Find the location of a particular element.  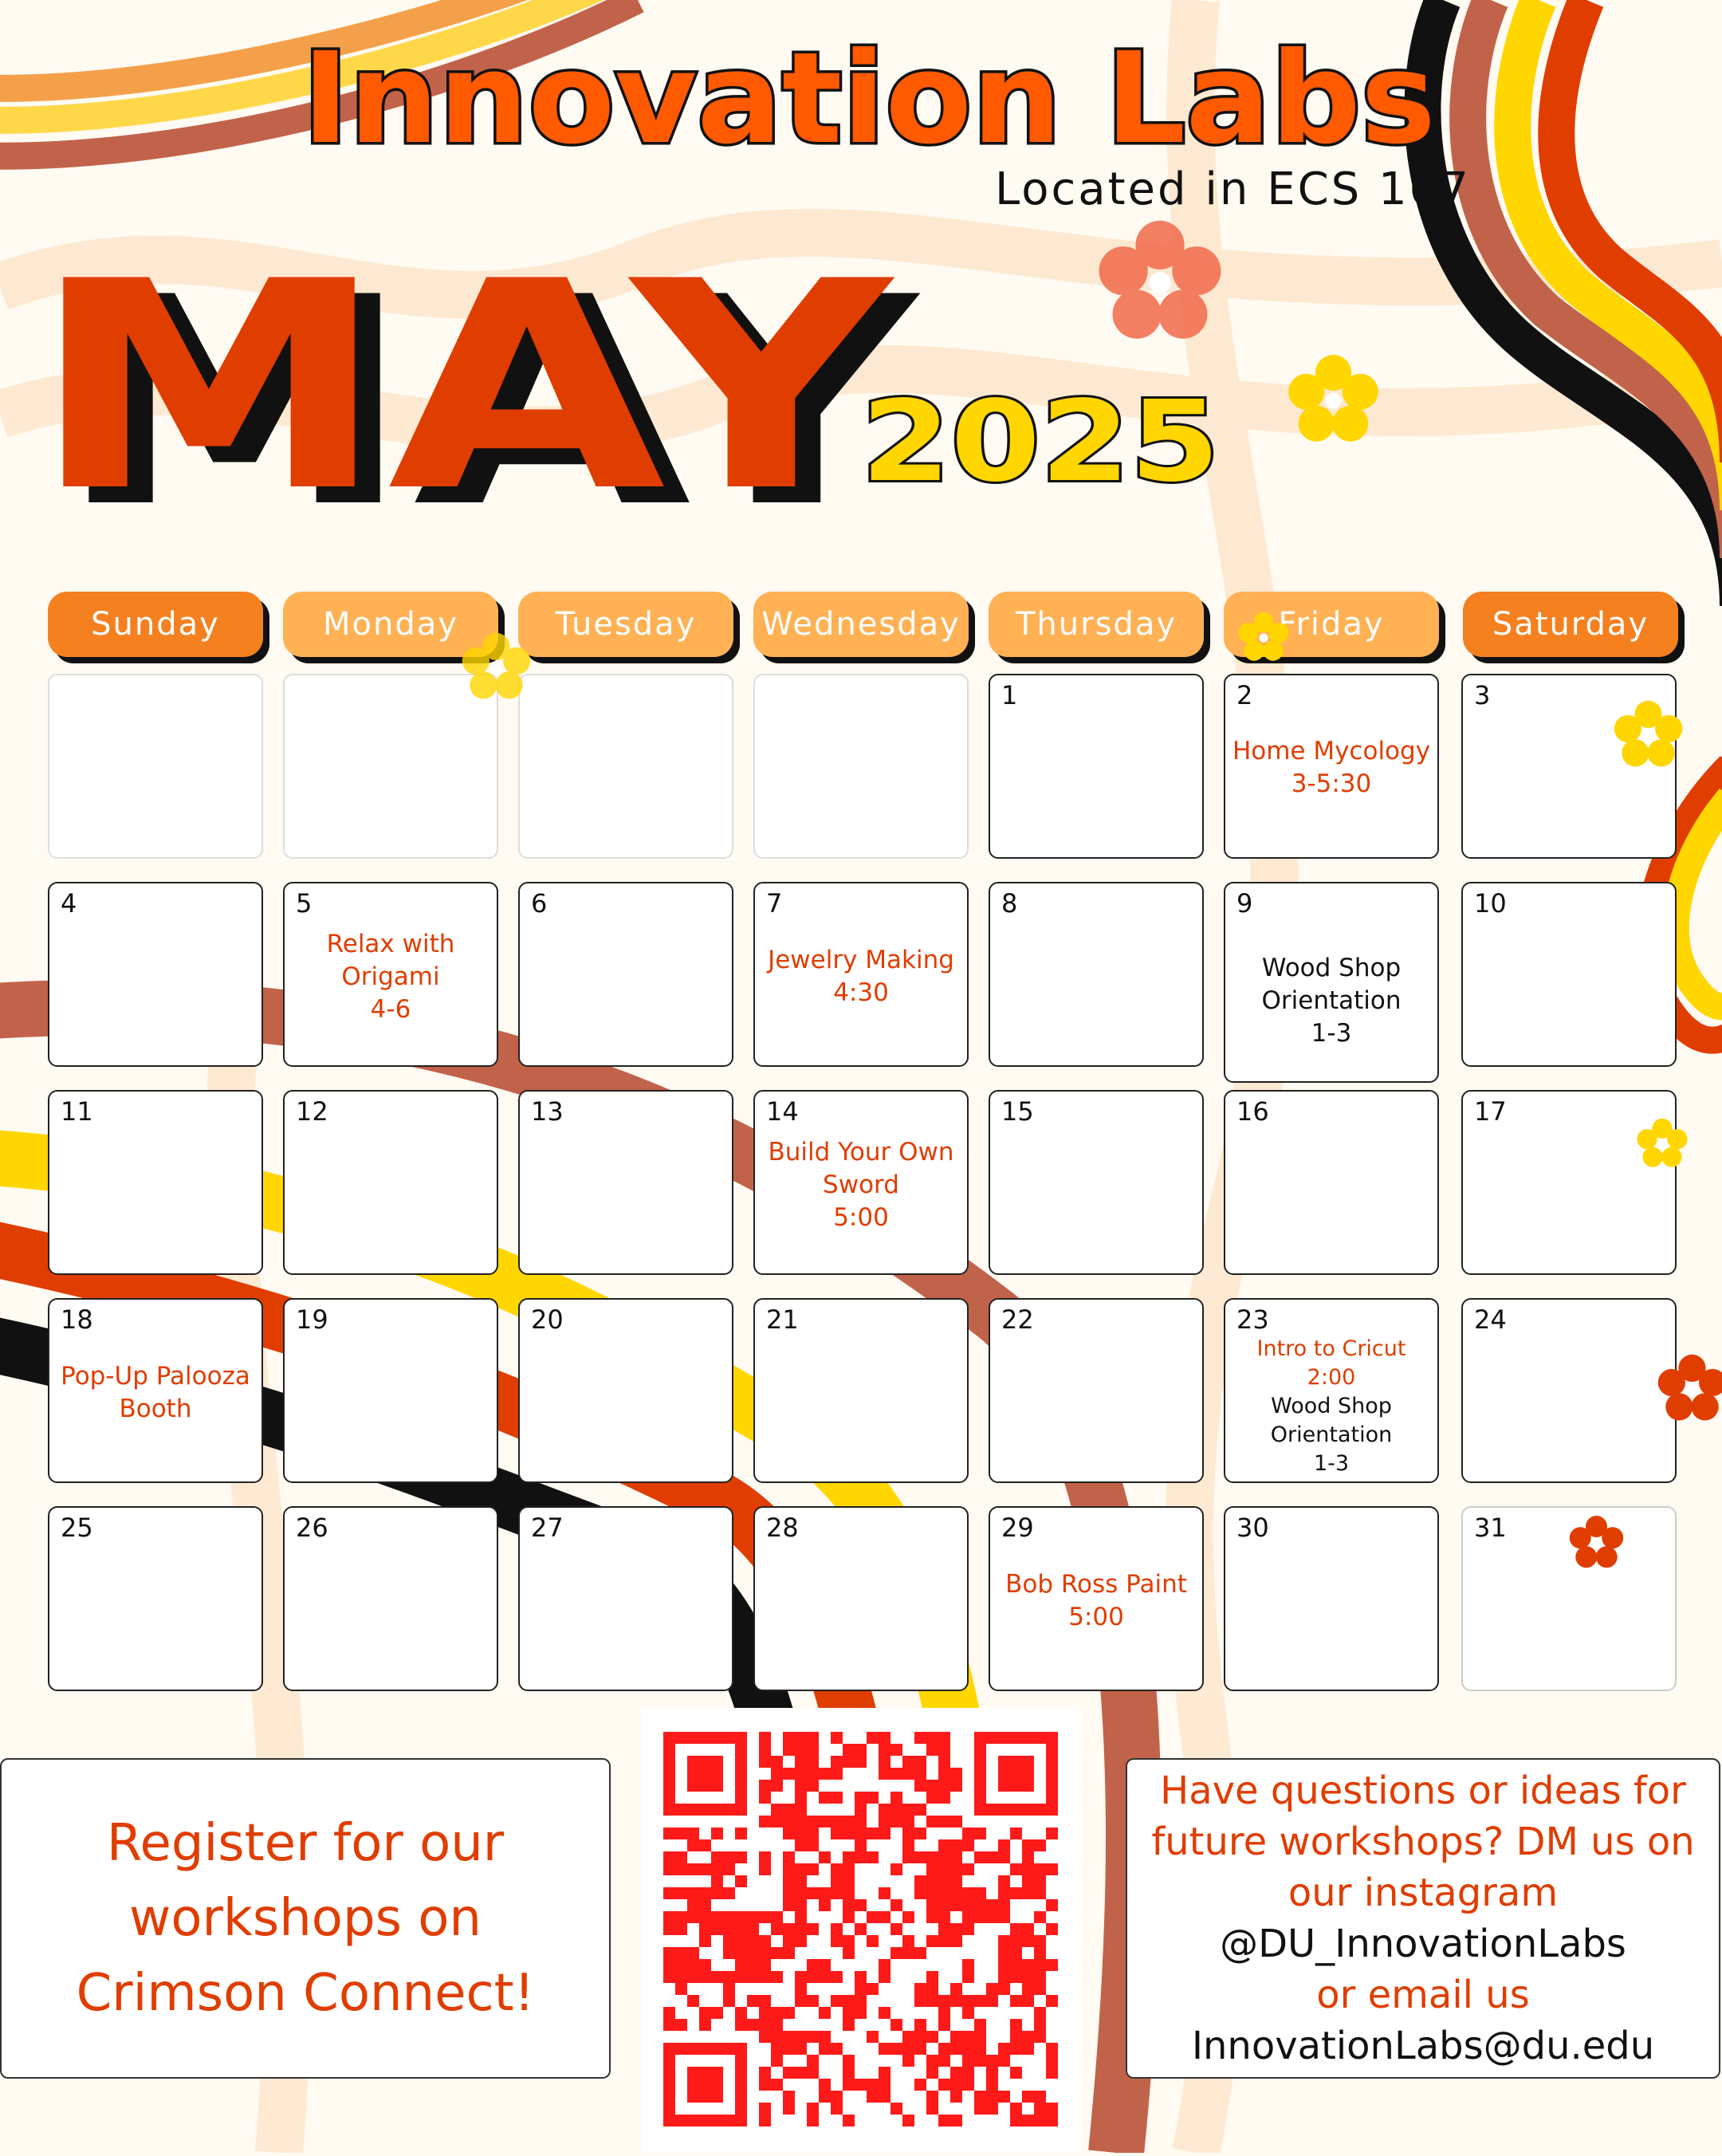

day-number: 14 is located at coordinates (782, 1111).